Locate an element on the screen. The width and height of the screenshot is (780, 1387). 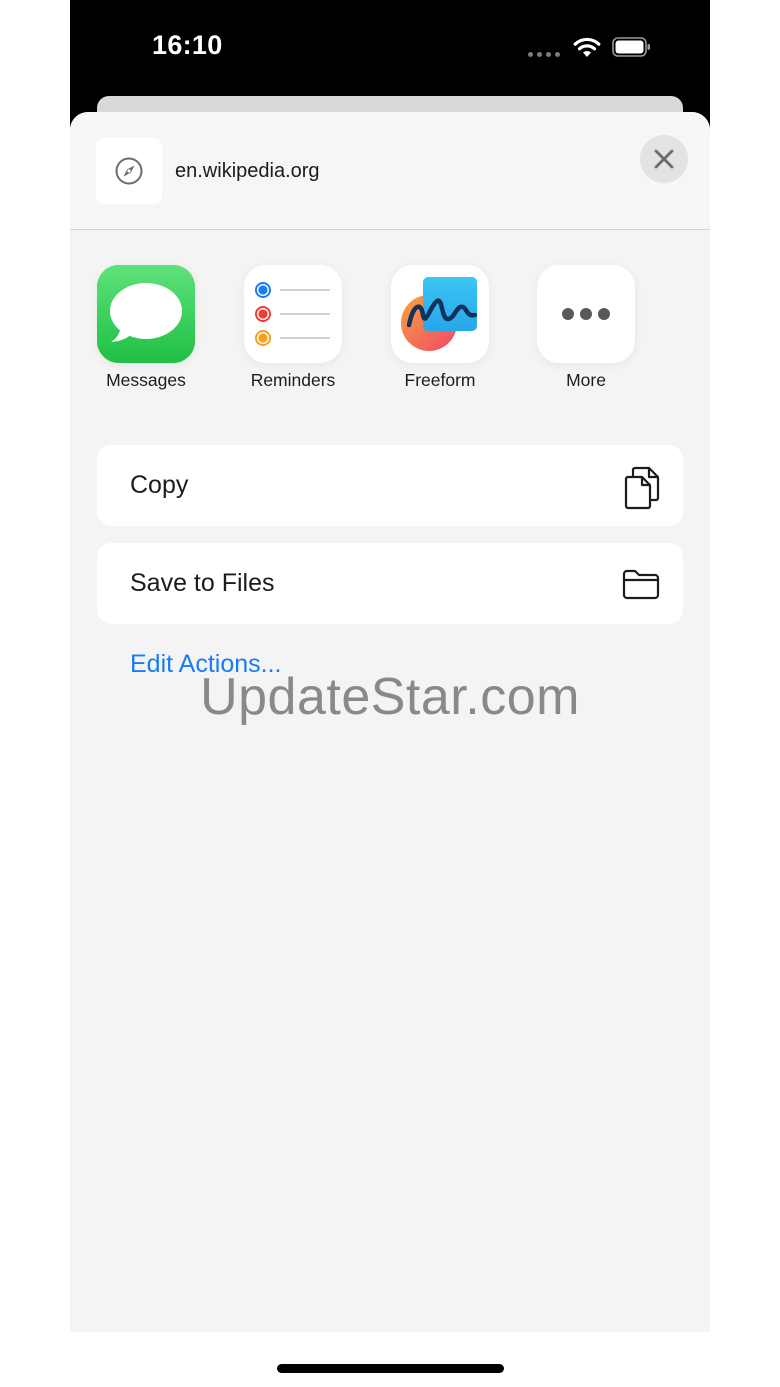
wifi-icon is located at coordinates (587, 47).